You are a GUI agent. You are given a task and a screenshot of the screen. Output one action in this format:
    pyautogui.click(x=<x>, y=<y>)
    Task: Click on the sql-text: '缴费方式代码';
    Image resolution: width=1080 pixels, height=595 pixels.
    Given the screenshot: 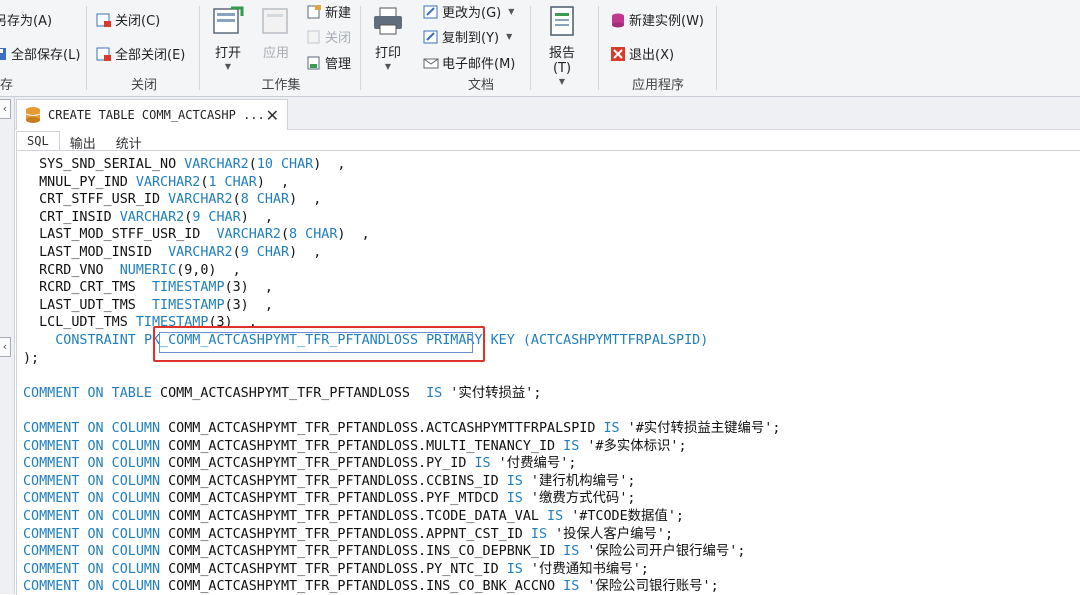 What is the action you would take?
    pyautogui.click(x=579, y=499)
    